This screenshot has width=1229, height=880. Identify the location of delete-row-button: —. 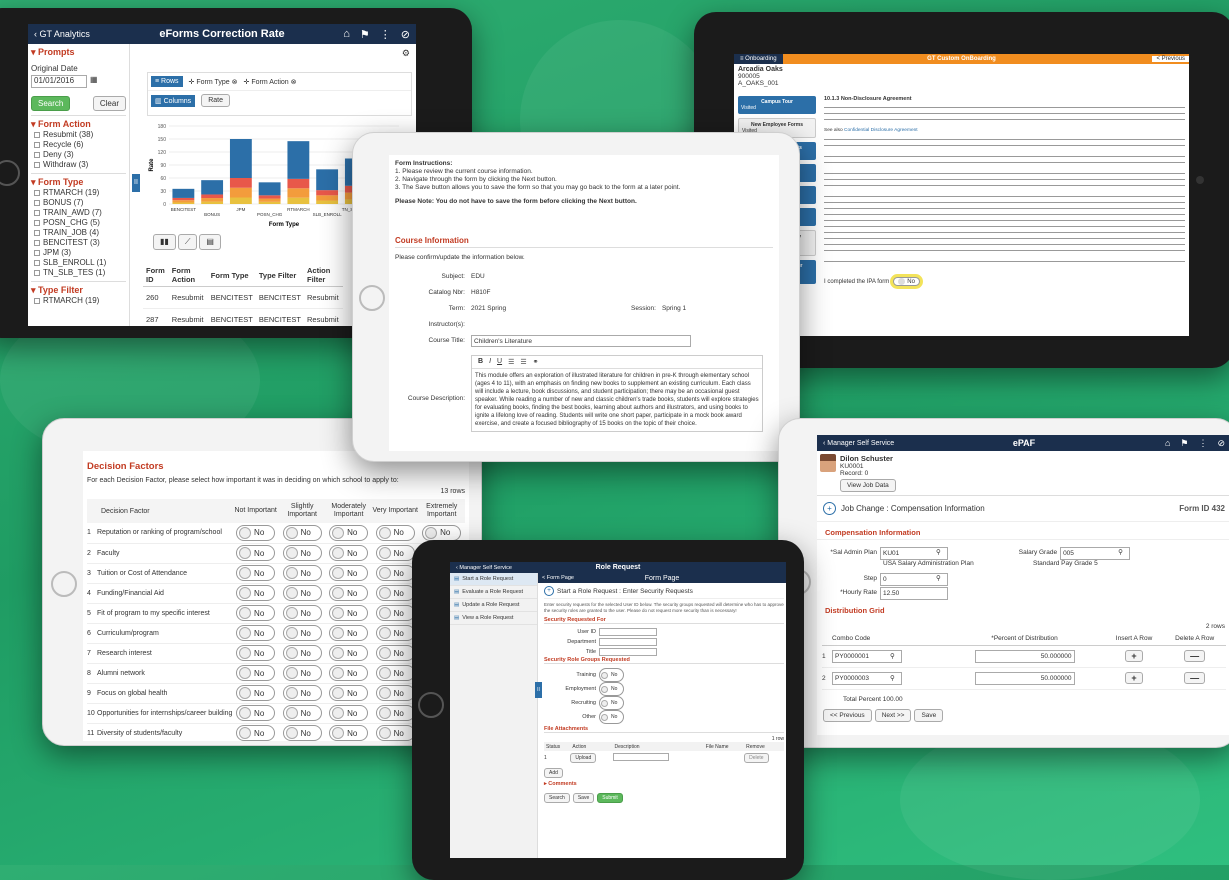
(1195, 656).